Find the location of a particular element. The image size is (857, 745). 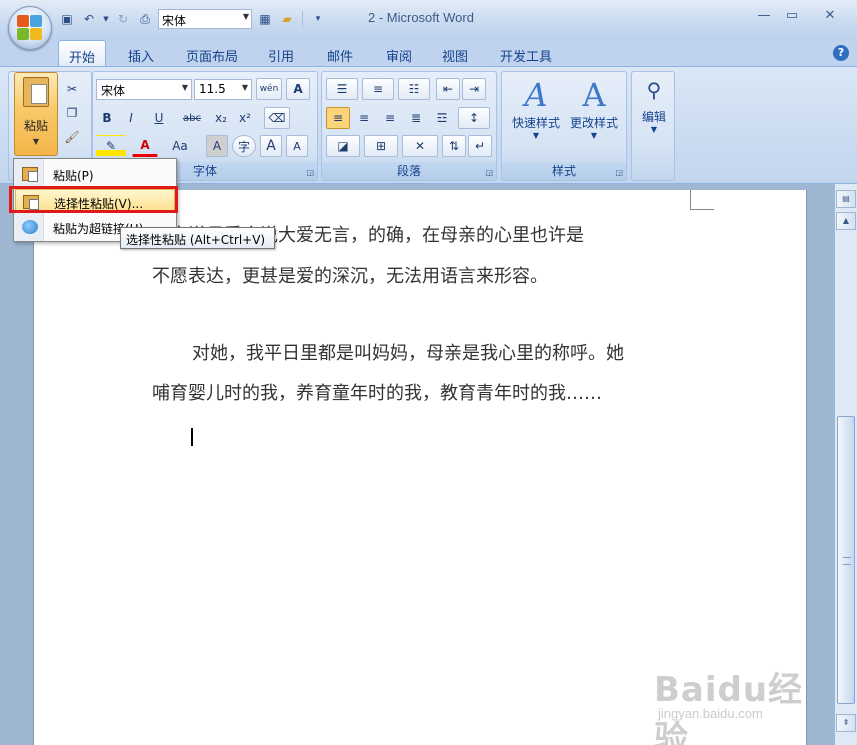

align-left-icon: ≡ is located at coordinates (338, 118).